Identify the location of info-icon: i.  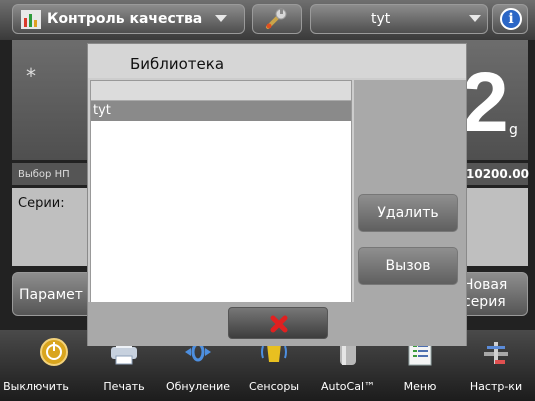
(511, 19).